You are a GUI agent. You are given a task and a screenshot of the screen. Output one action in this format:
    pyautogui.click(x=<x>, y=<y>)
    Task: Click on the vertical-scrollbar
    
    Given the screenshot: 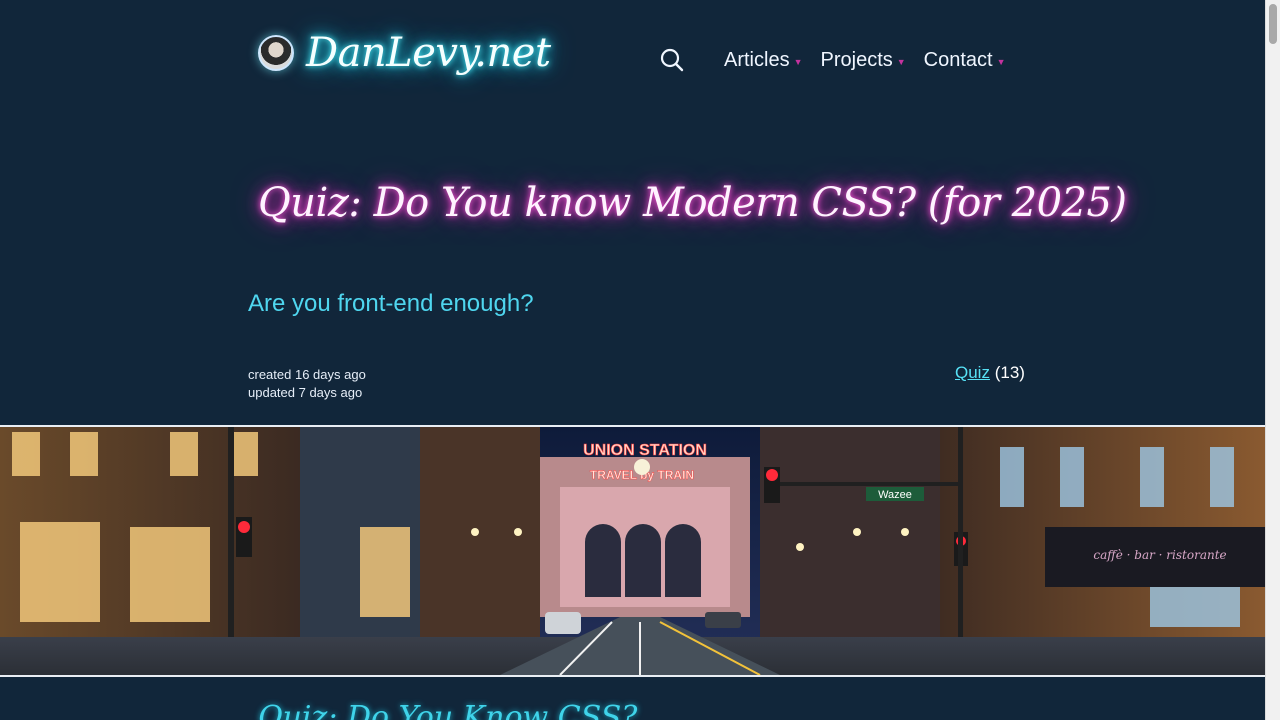 What is the action you would take?
    pyautogui.click(x=1272, y=360)
    